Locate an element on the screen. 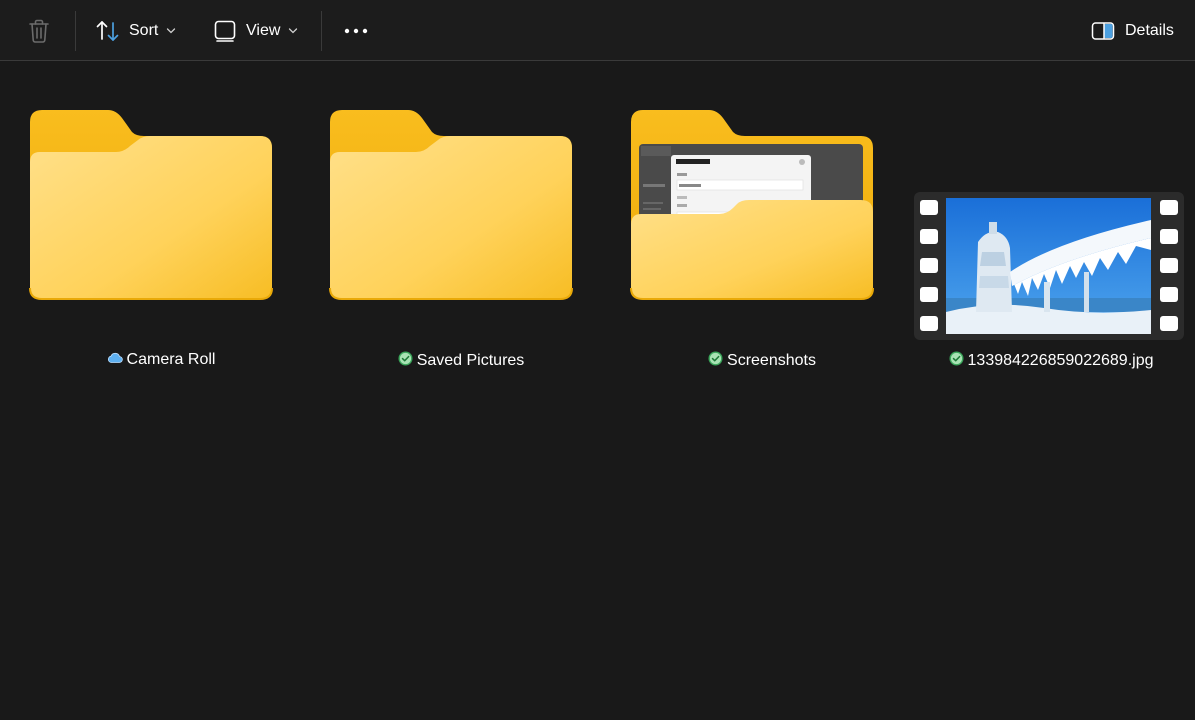  item-label-row: Screenshots is located at coordinates (762, 361).